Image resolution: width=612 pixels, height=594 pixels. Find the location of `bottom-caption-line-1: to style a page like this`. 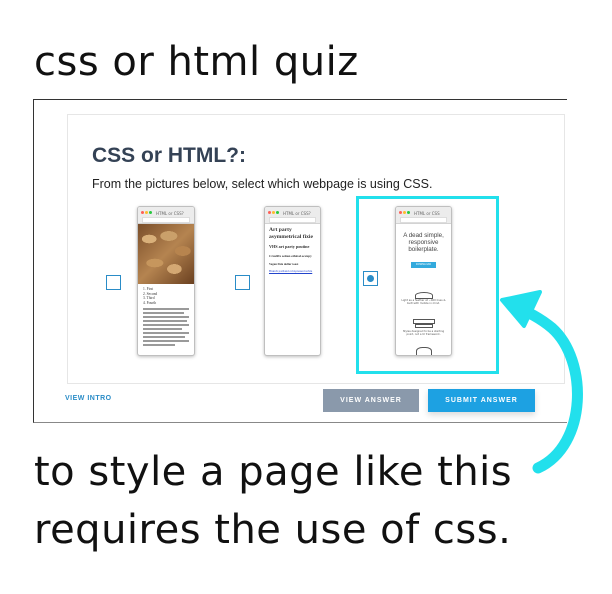

bottom-caption-line-1: to style a page like this is located at coordinates (273, 472).